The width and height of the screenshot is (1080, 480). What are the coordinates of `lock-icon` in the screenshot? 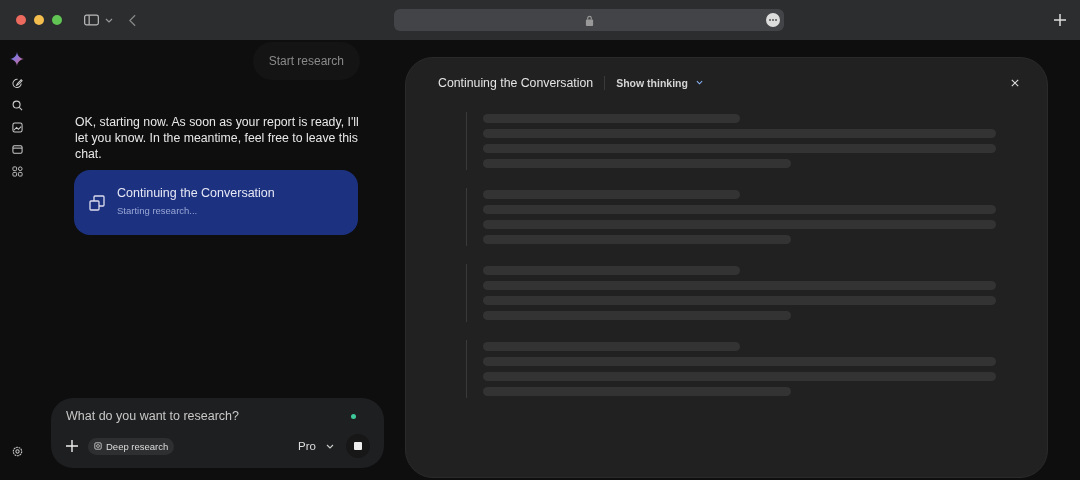 It's located at (589, 20).